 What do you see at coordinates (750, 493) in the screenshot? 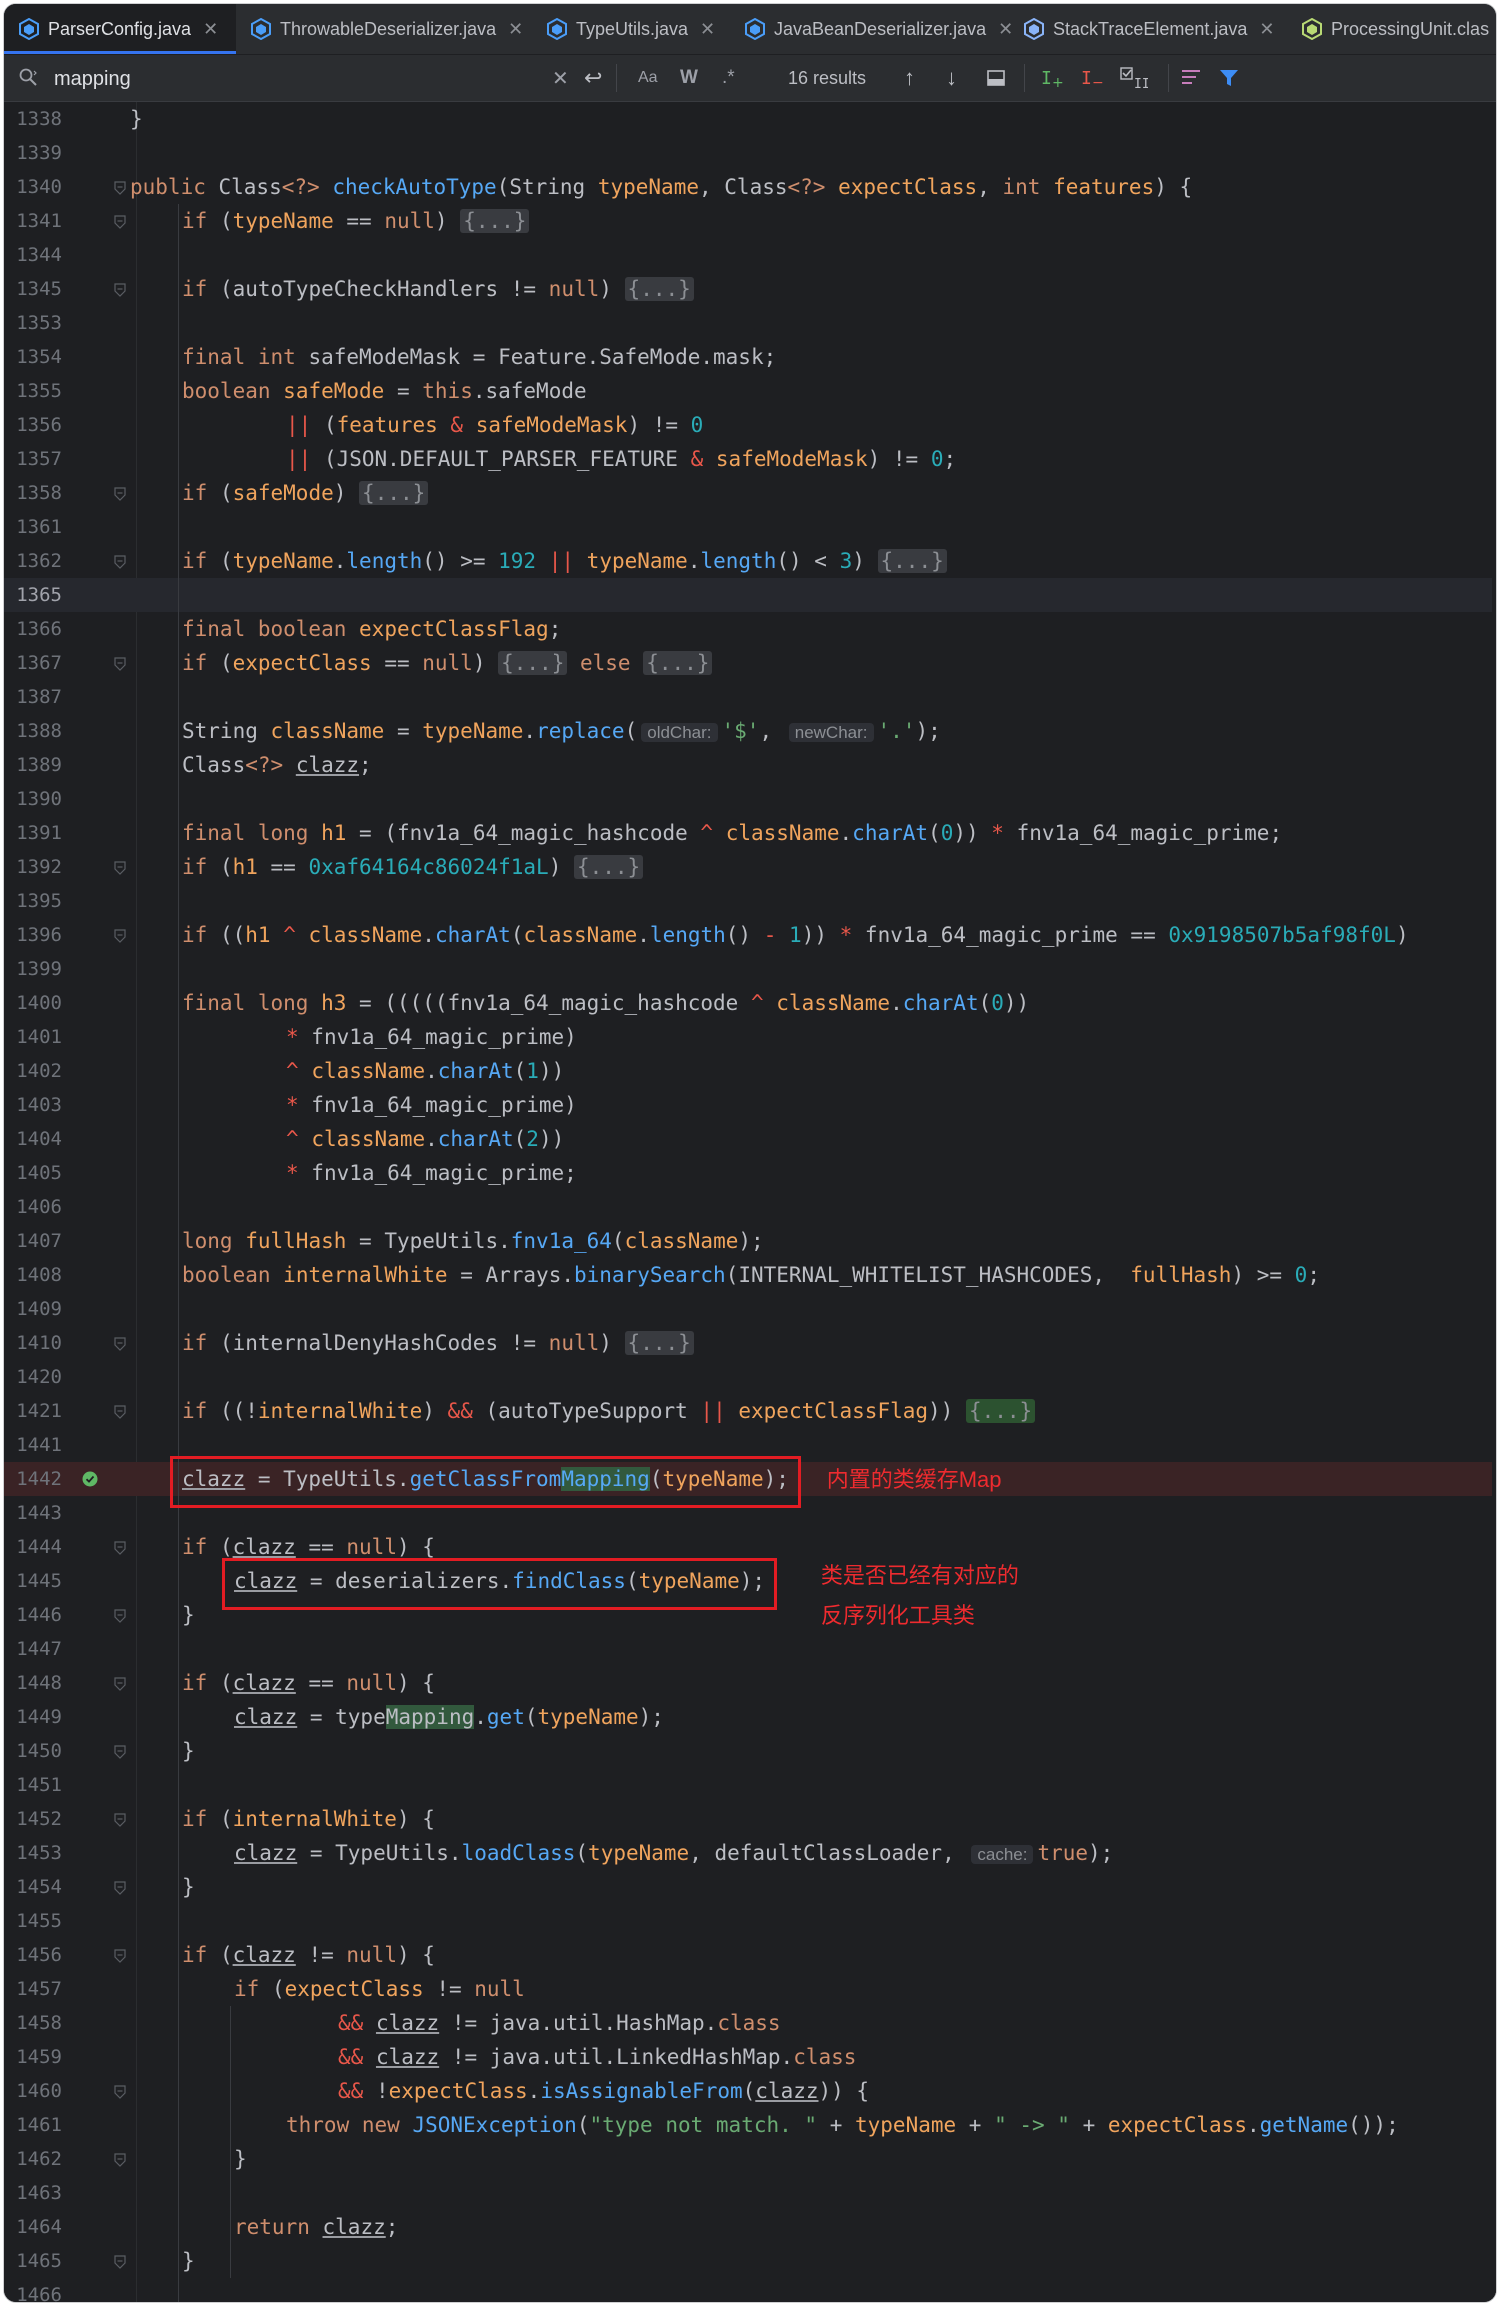
I see `code-line: 1358 if (safeMode) {...}` at bounding box center [750, 493].